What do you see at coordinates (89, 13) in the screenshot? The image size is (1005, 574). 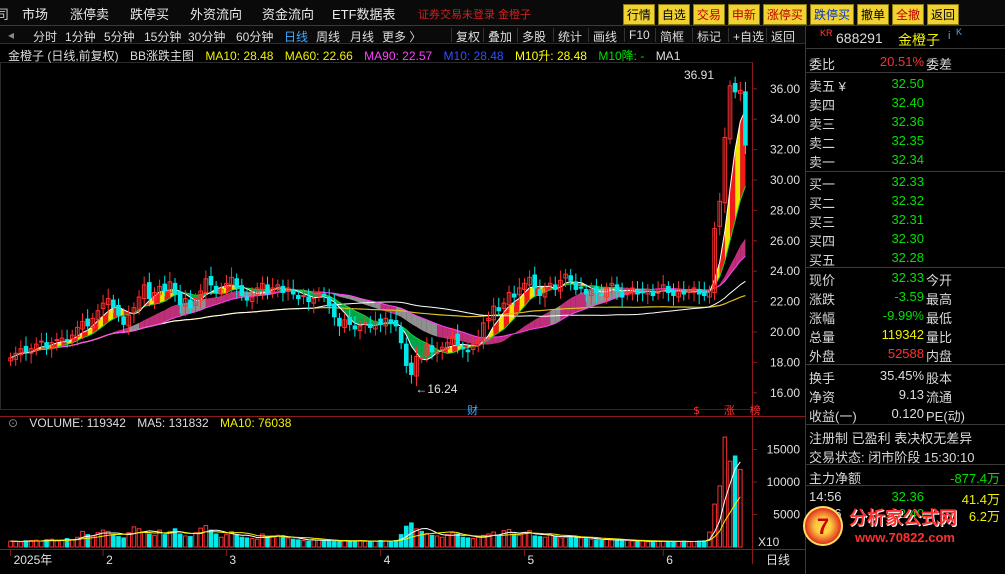 I see `menu-limit-up-sell: 涨停卖` at bounding box center [89, 13].